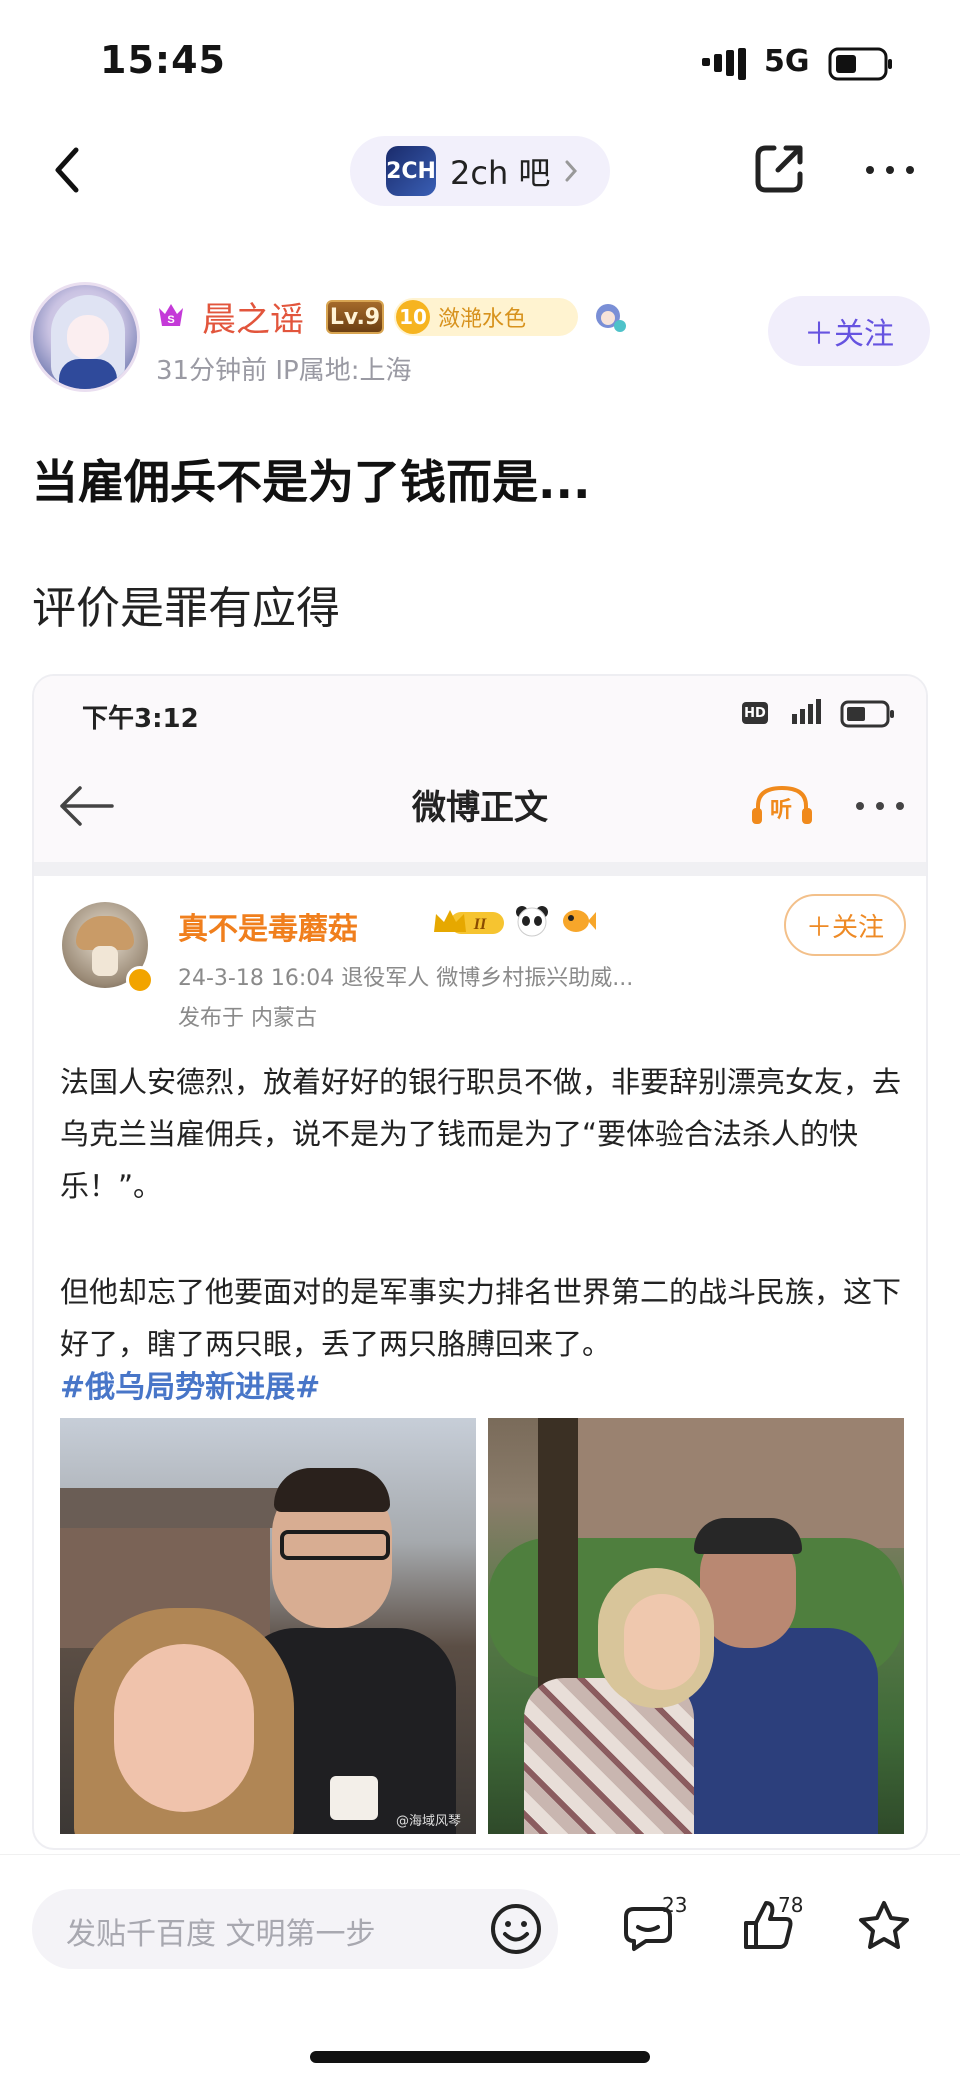 The height and width of the screenshot is (2078, 960). I want to click on status-time: 15:45, so click(163, 60).